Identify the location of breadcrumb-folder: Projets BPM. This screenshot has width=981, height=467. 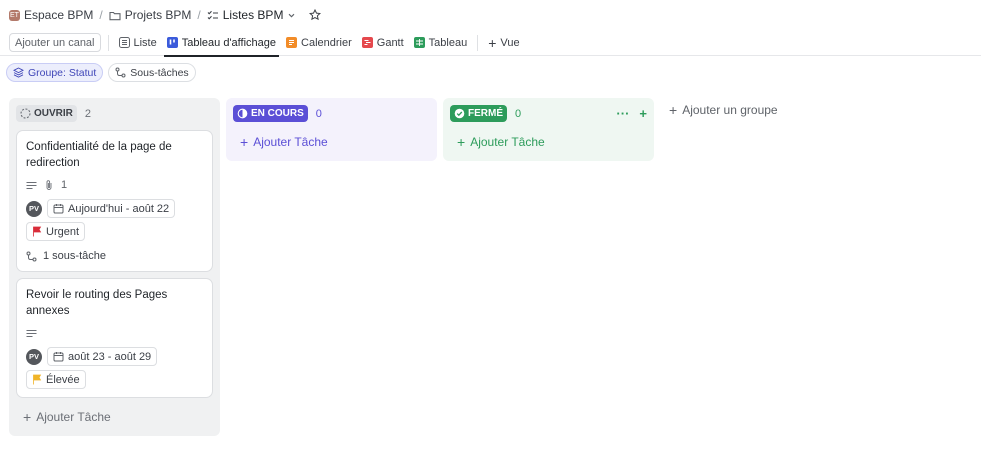
(150, 15).